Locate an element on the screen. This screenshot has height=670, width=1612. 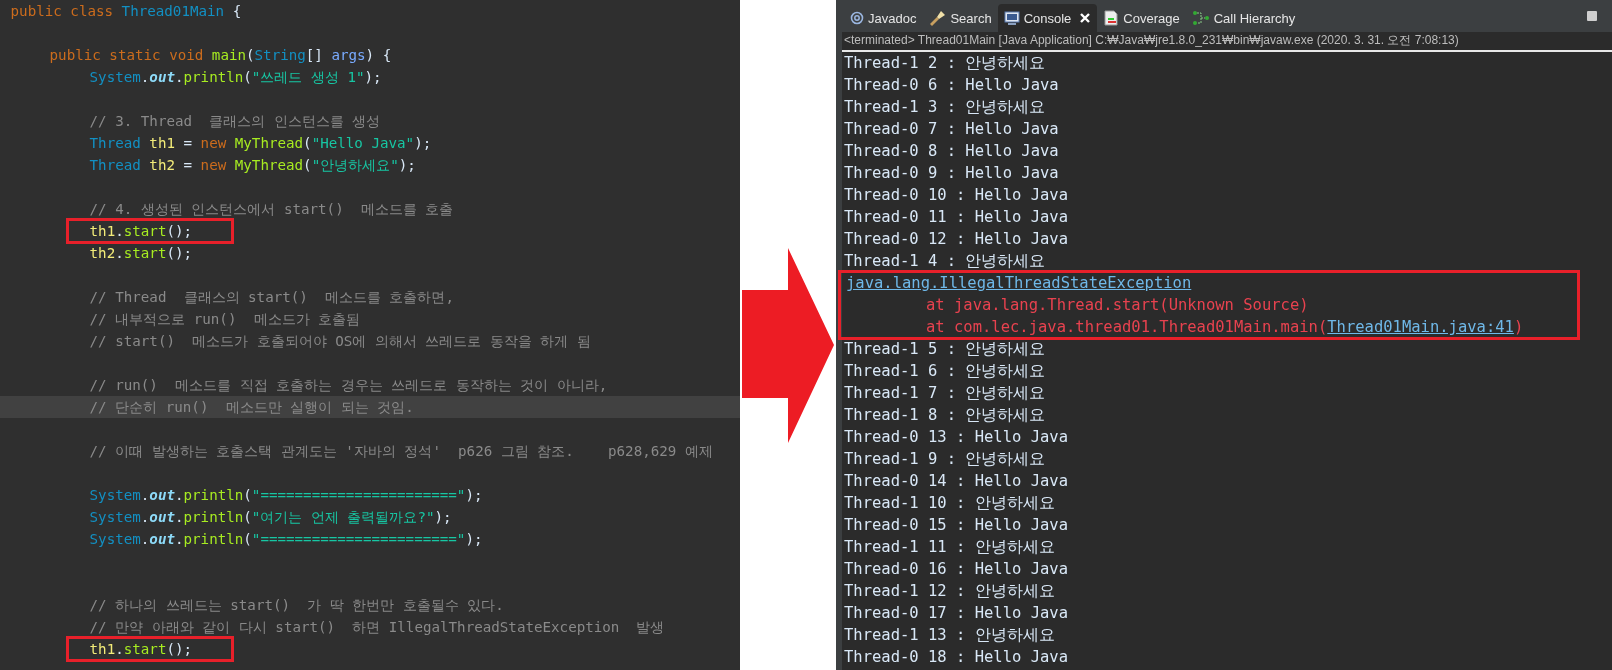
console-line: Thread-0 17 : Hello Java is located at coordinates (956, 613).